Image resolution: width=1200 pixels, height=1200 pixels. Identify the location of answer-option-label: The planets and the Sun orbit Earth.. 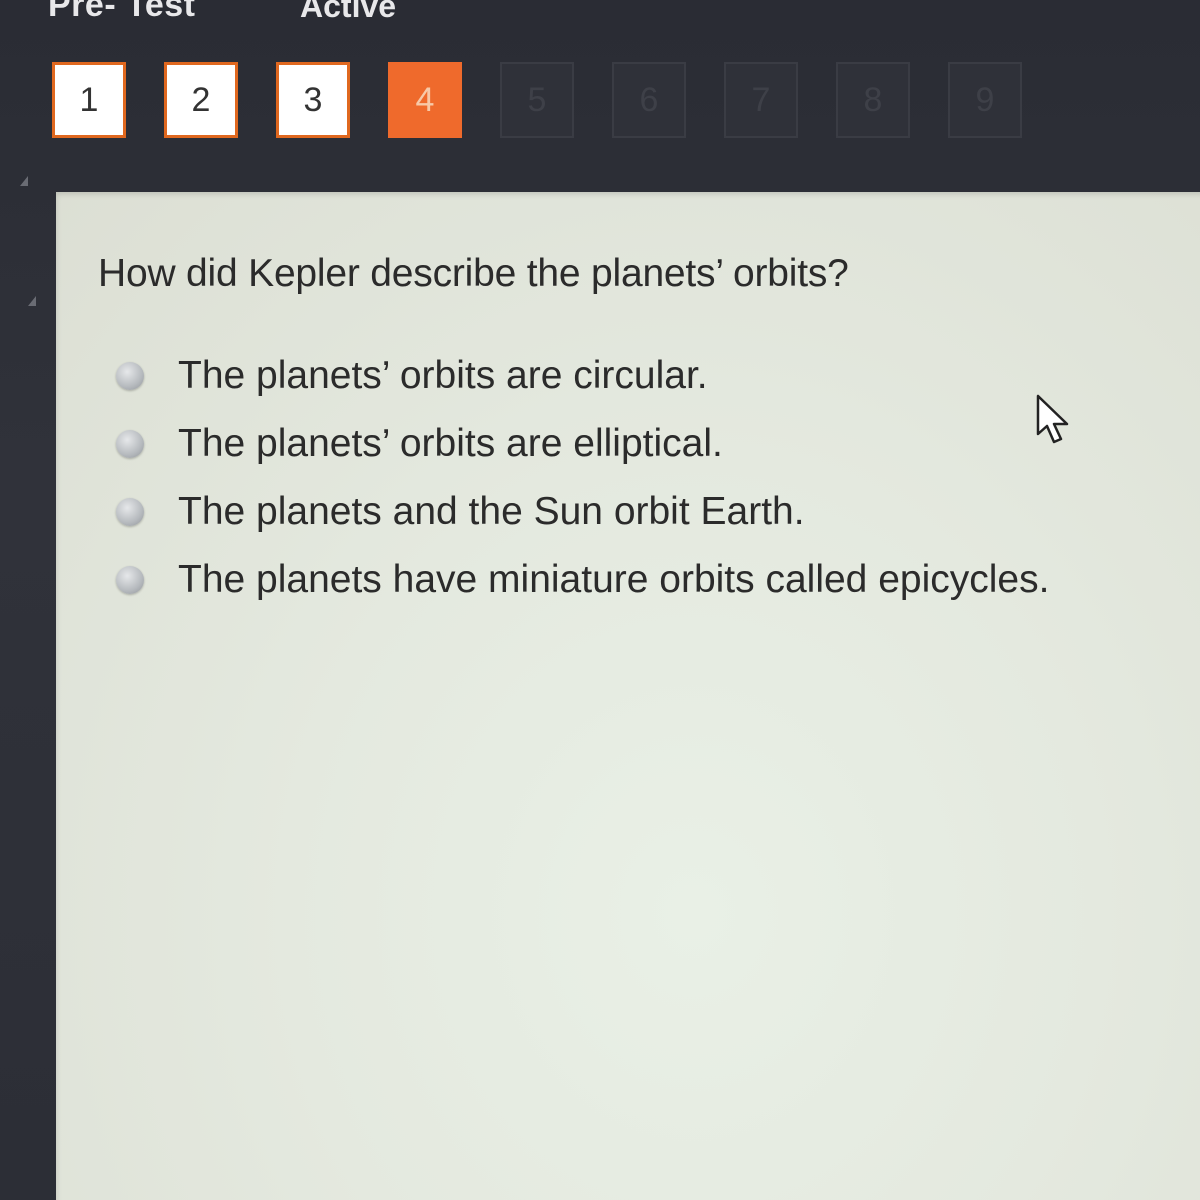
(491, 511).